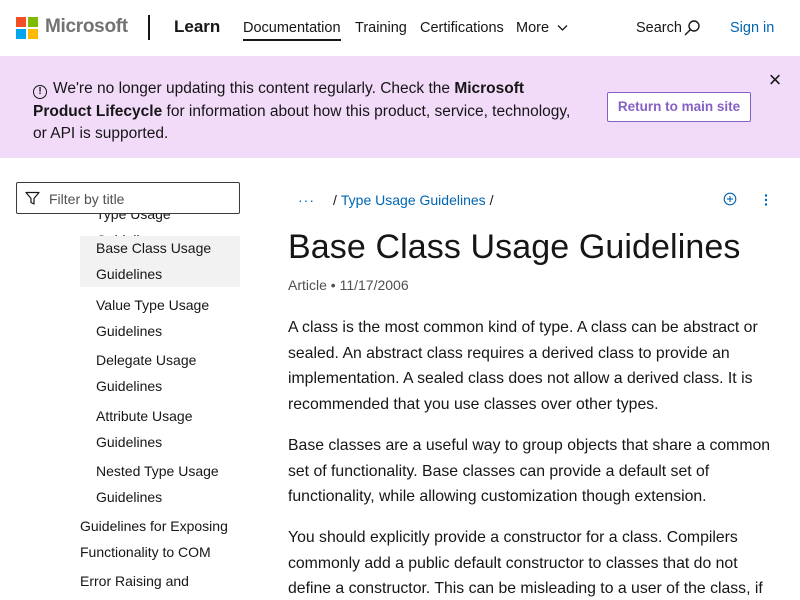 This screenshot has height=600, width=800. What do you see at coordinates (292, 30) in the screenshot?
I see `nav-documentation: Documentation` at bounding box center [292, 30].